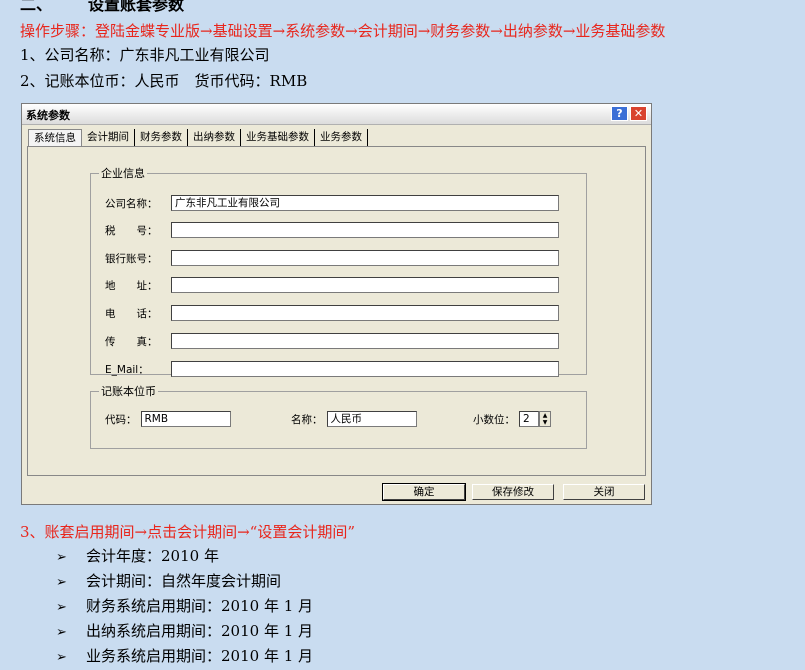 The width and height of the screenshot is (805, 670). Describe the element at coordinates (145, 55) in the screenshot. I see `company-name-info: 1、公司名称：广东非凡工业有限公司` at that location.